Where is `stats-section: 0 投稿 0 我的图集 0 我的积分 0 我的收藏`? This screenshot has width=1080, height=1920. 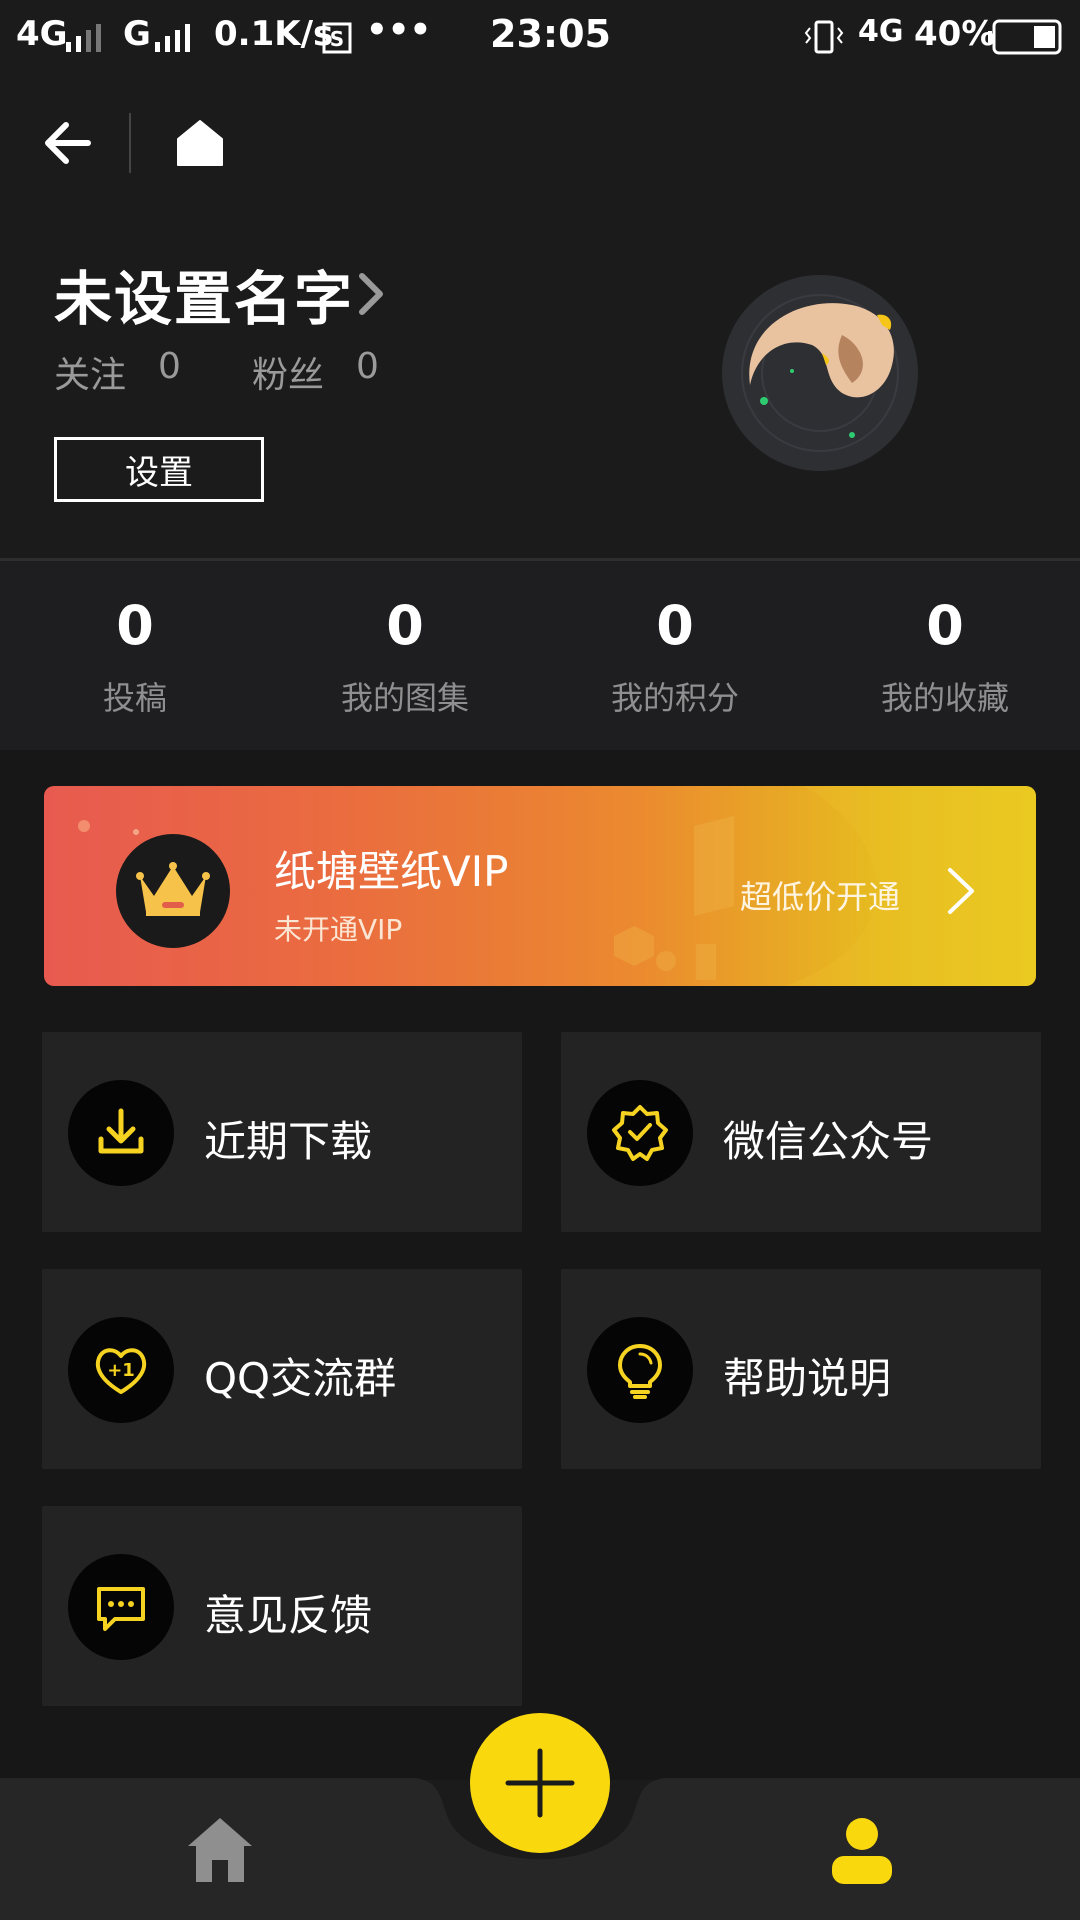 stats-section: 0 投稿 0 我的图集 0 我的积分 0 我的收藏 is located at coordinates (540, 655).